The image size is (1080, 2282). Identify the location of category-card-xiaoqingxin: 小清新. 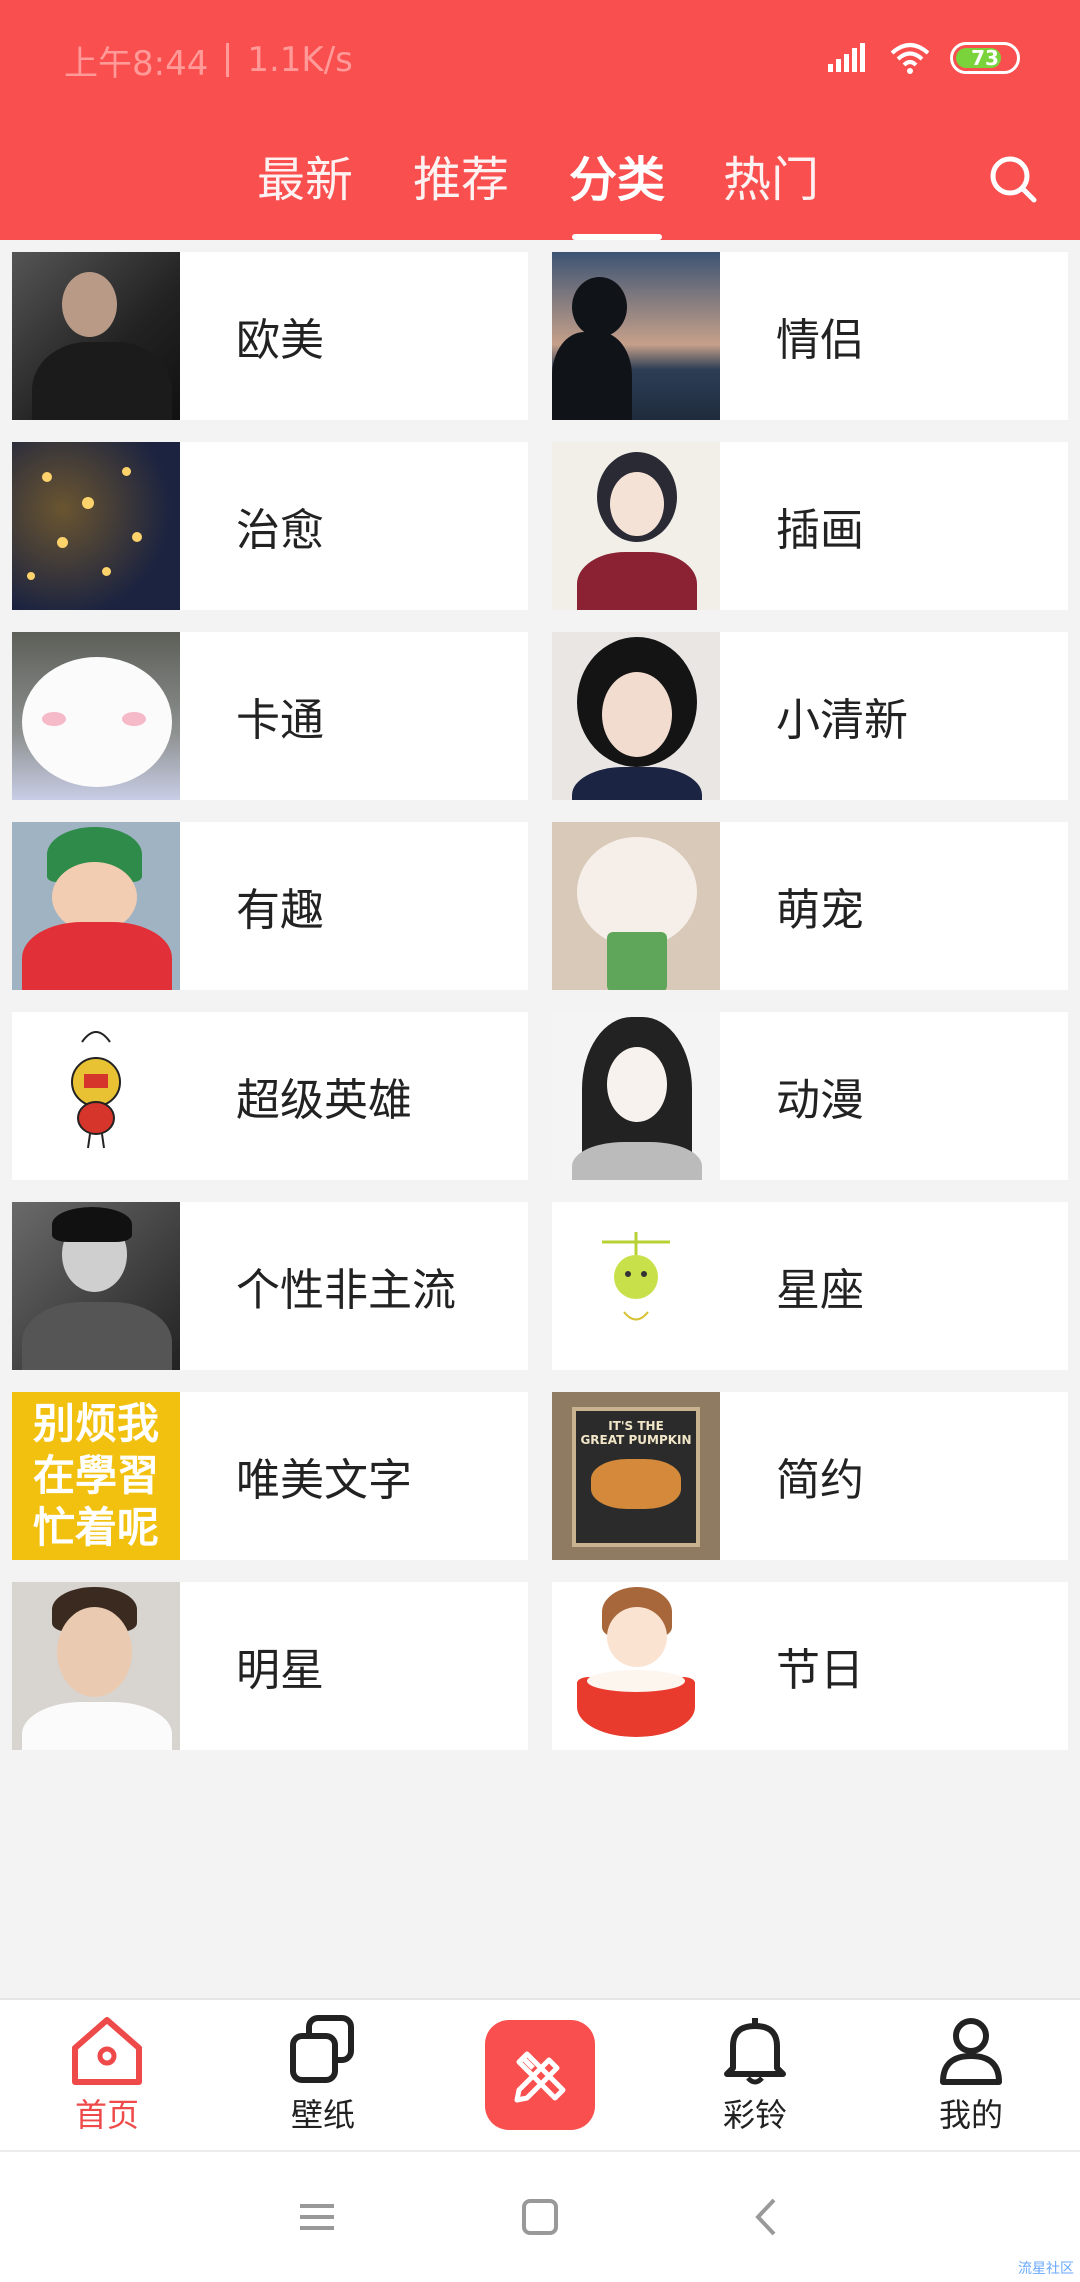
(810, 716).